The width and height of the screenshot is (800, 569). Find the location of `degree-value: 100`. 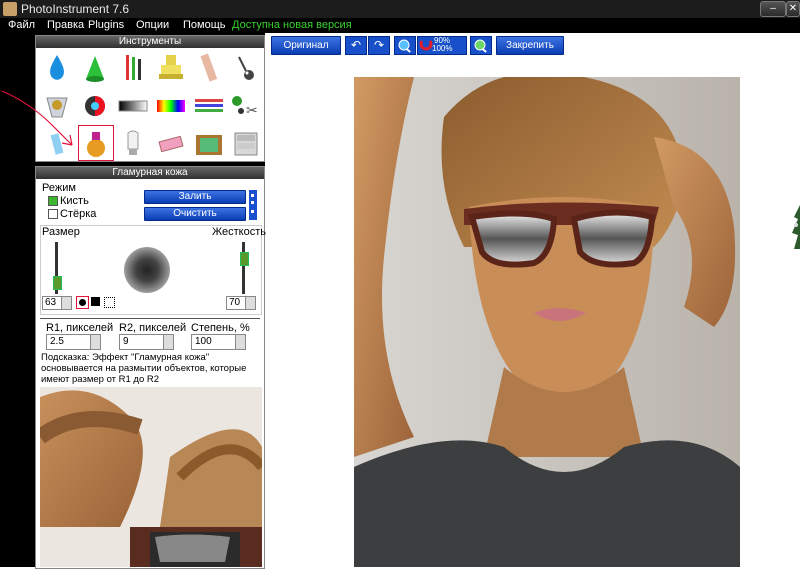

degree-value: 100 is located at coordinates (203, 341).